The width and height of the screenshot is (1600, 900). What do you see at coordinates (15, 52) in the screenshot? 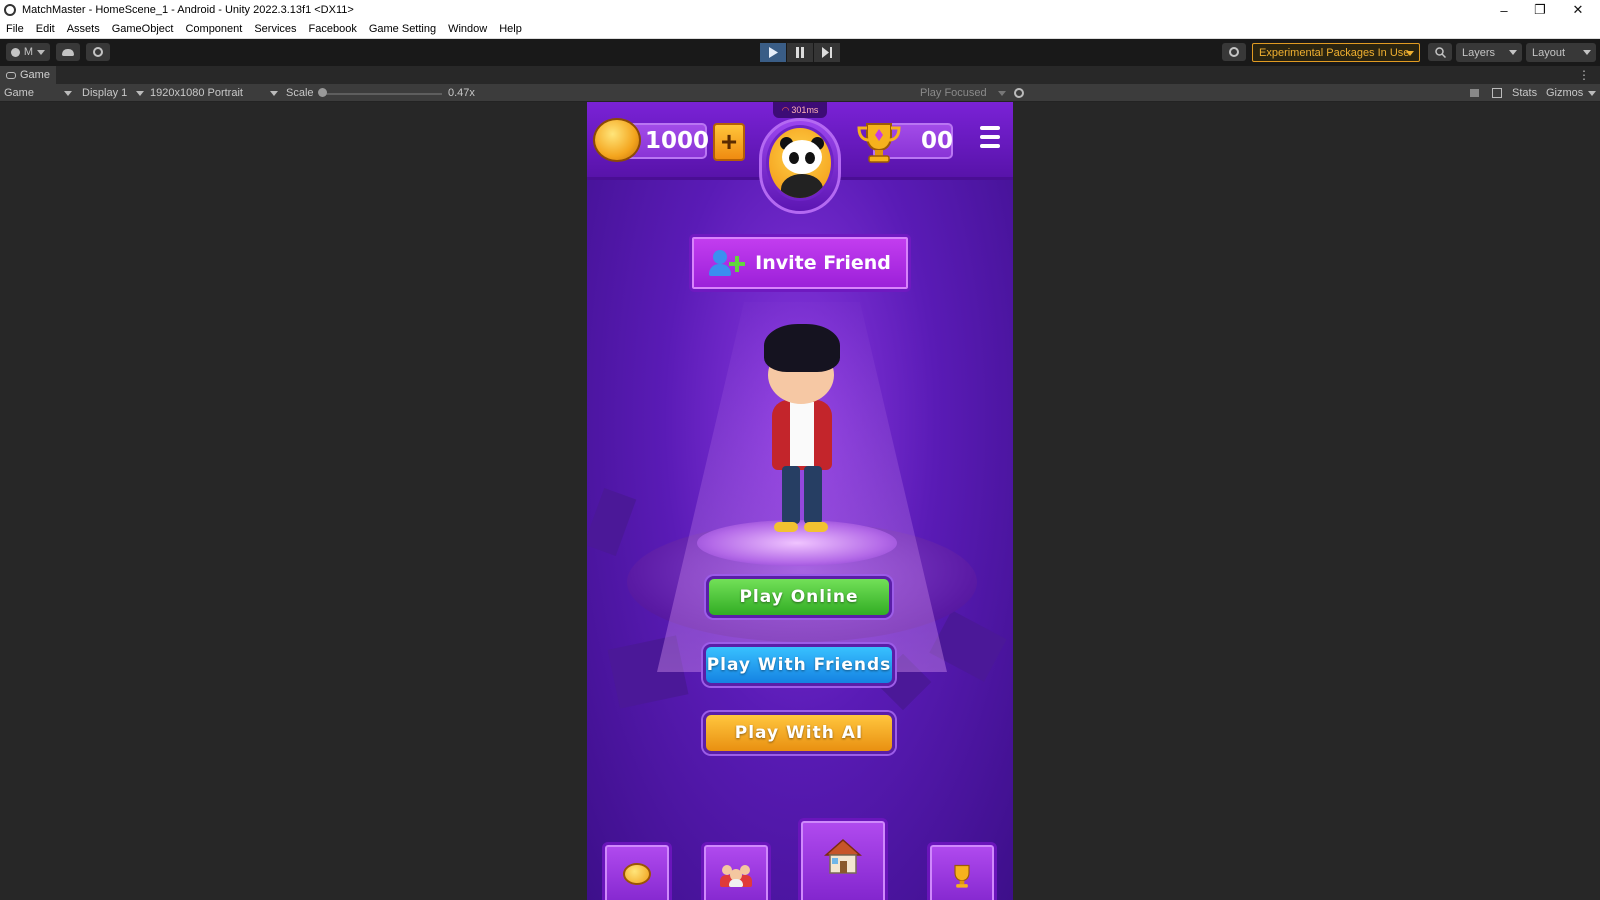
I see `account-icon` at bounding box center [15, 52].